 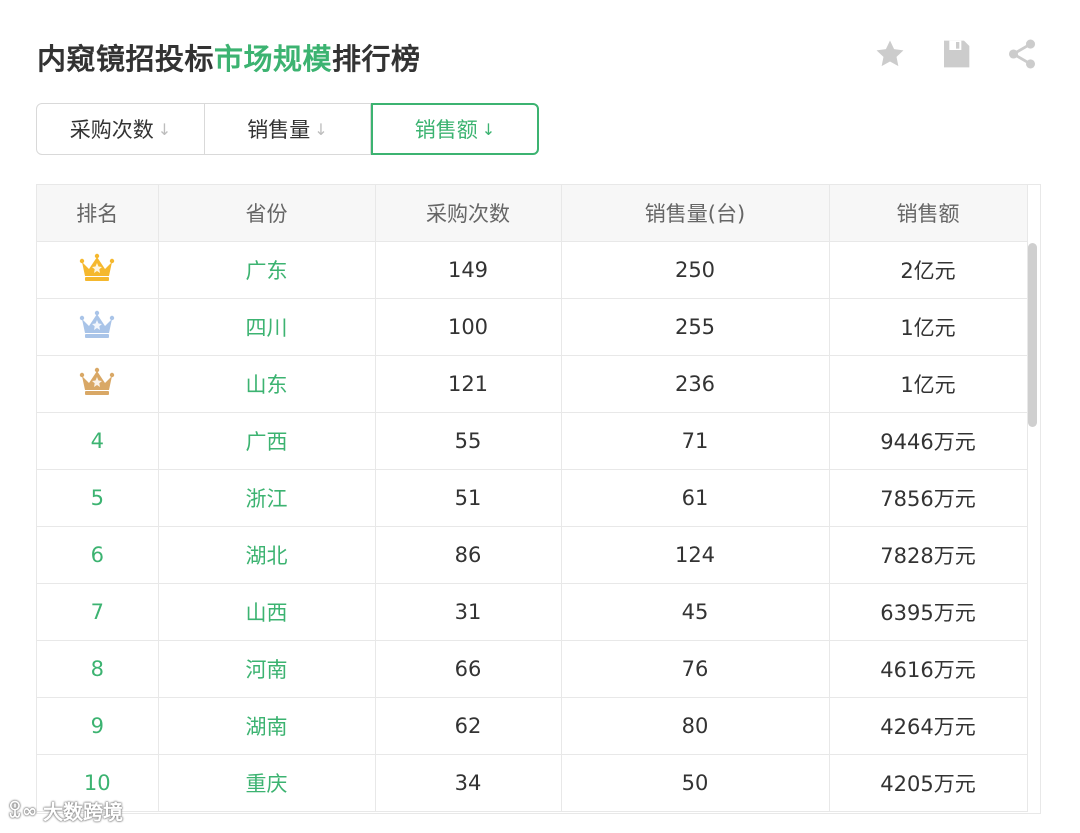 I want to click on province-cell: 山西, so click(x=267, y=612).